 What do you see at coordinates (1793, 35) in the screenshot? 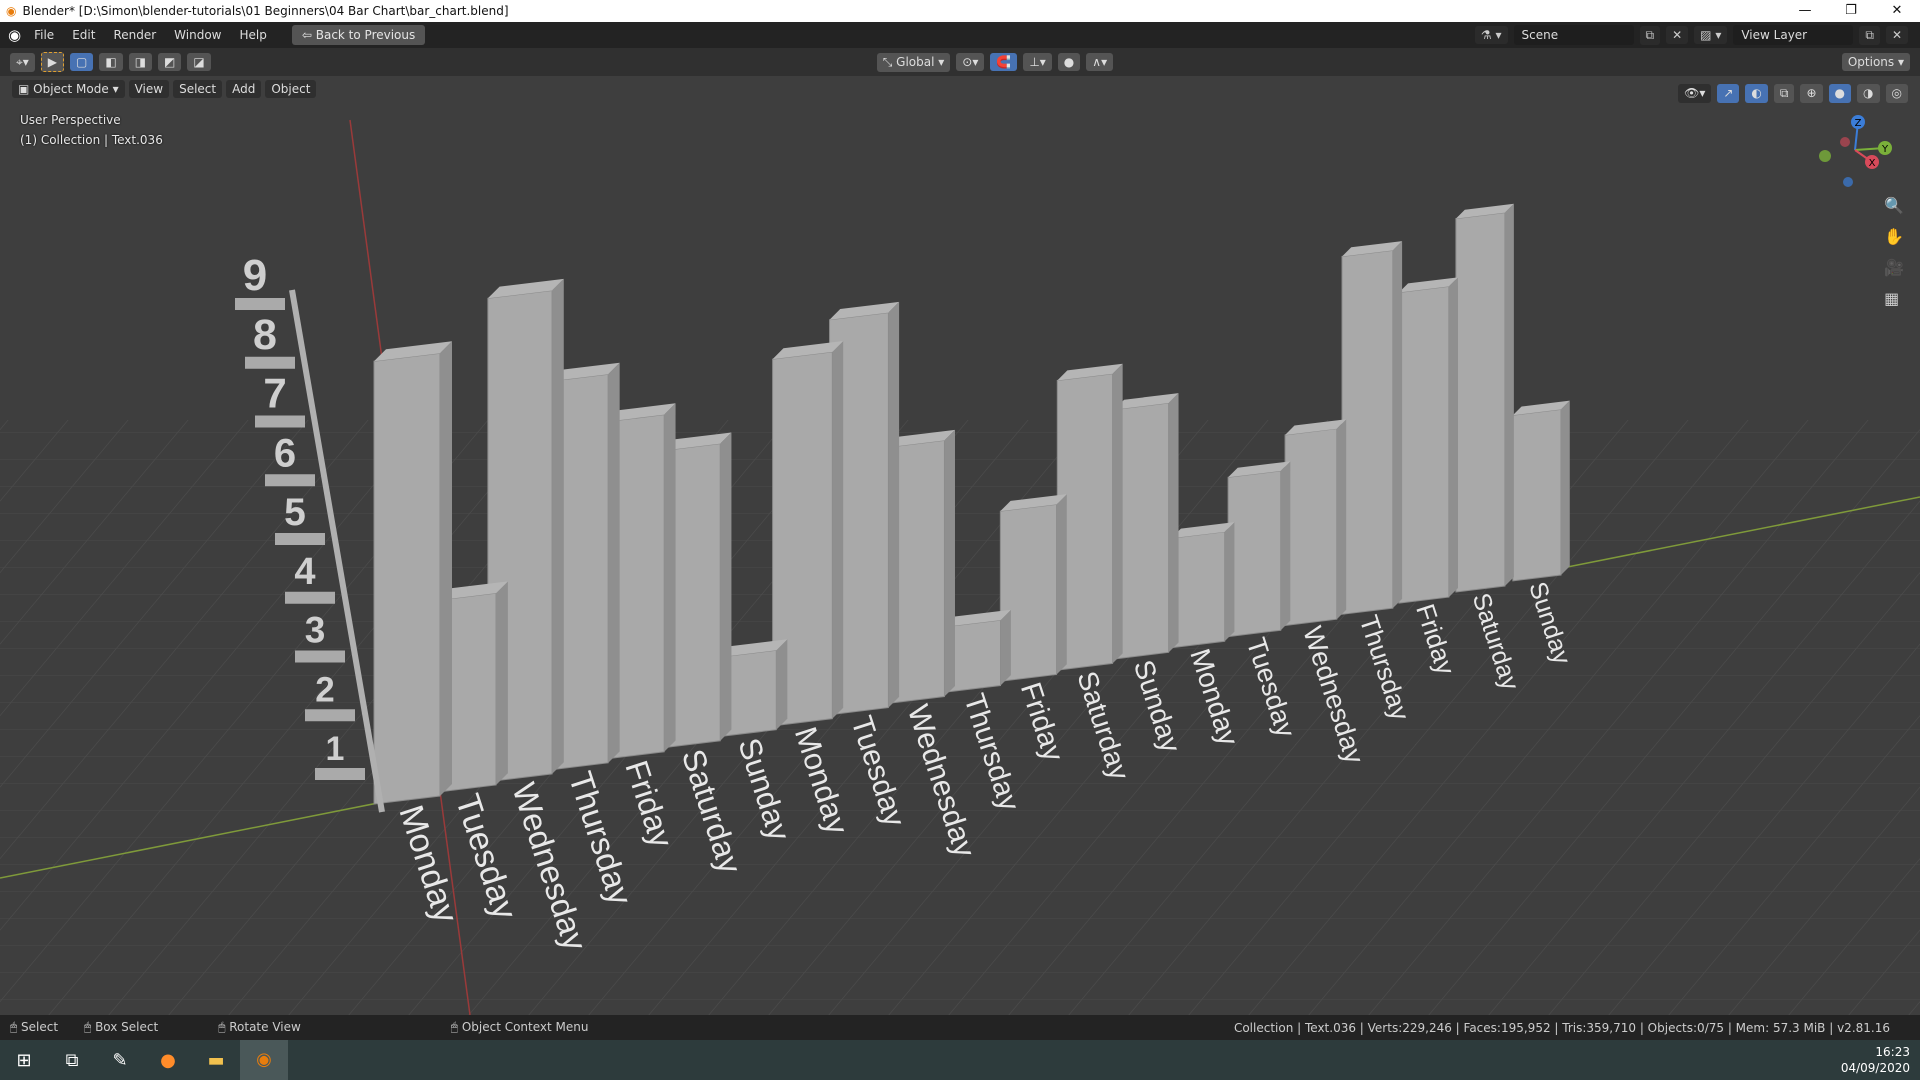
I see `view-layer-field: View Layer` at bounding box center [1793, 35].